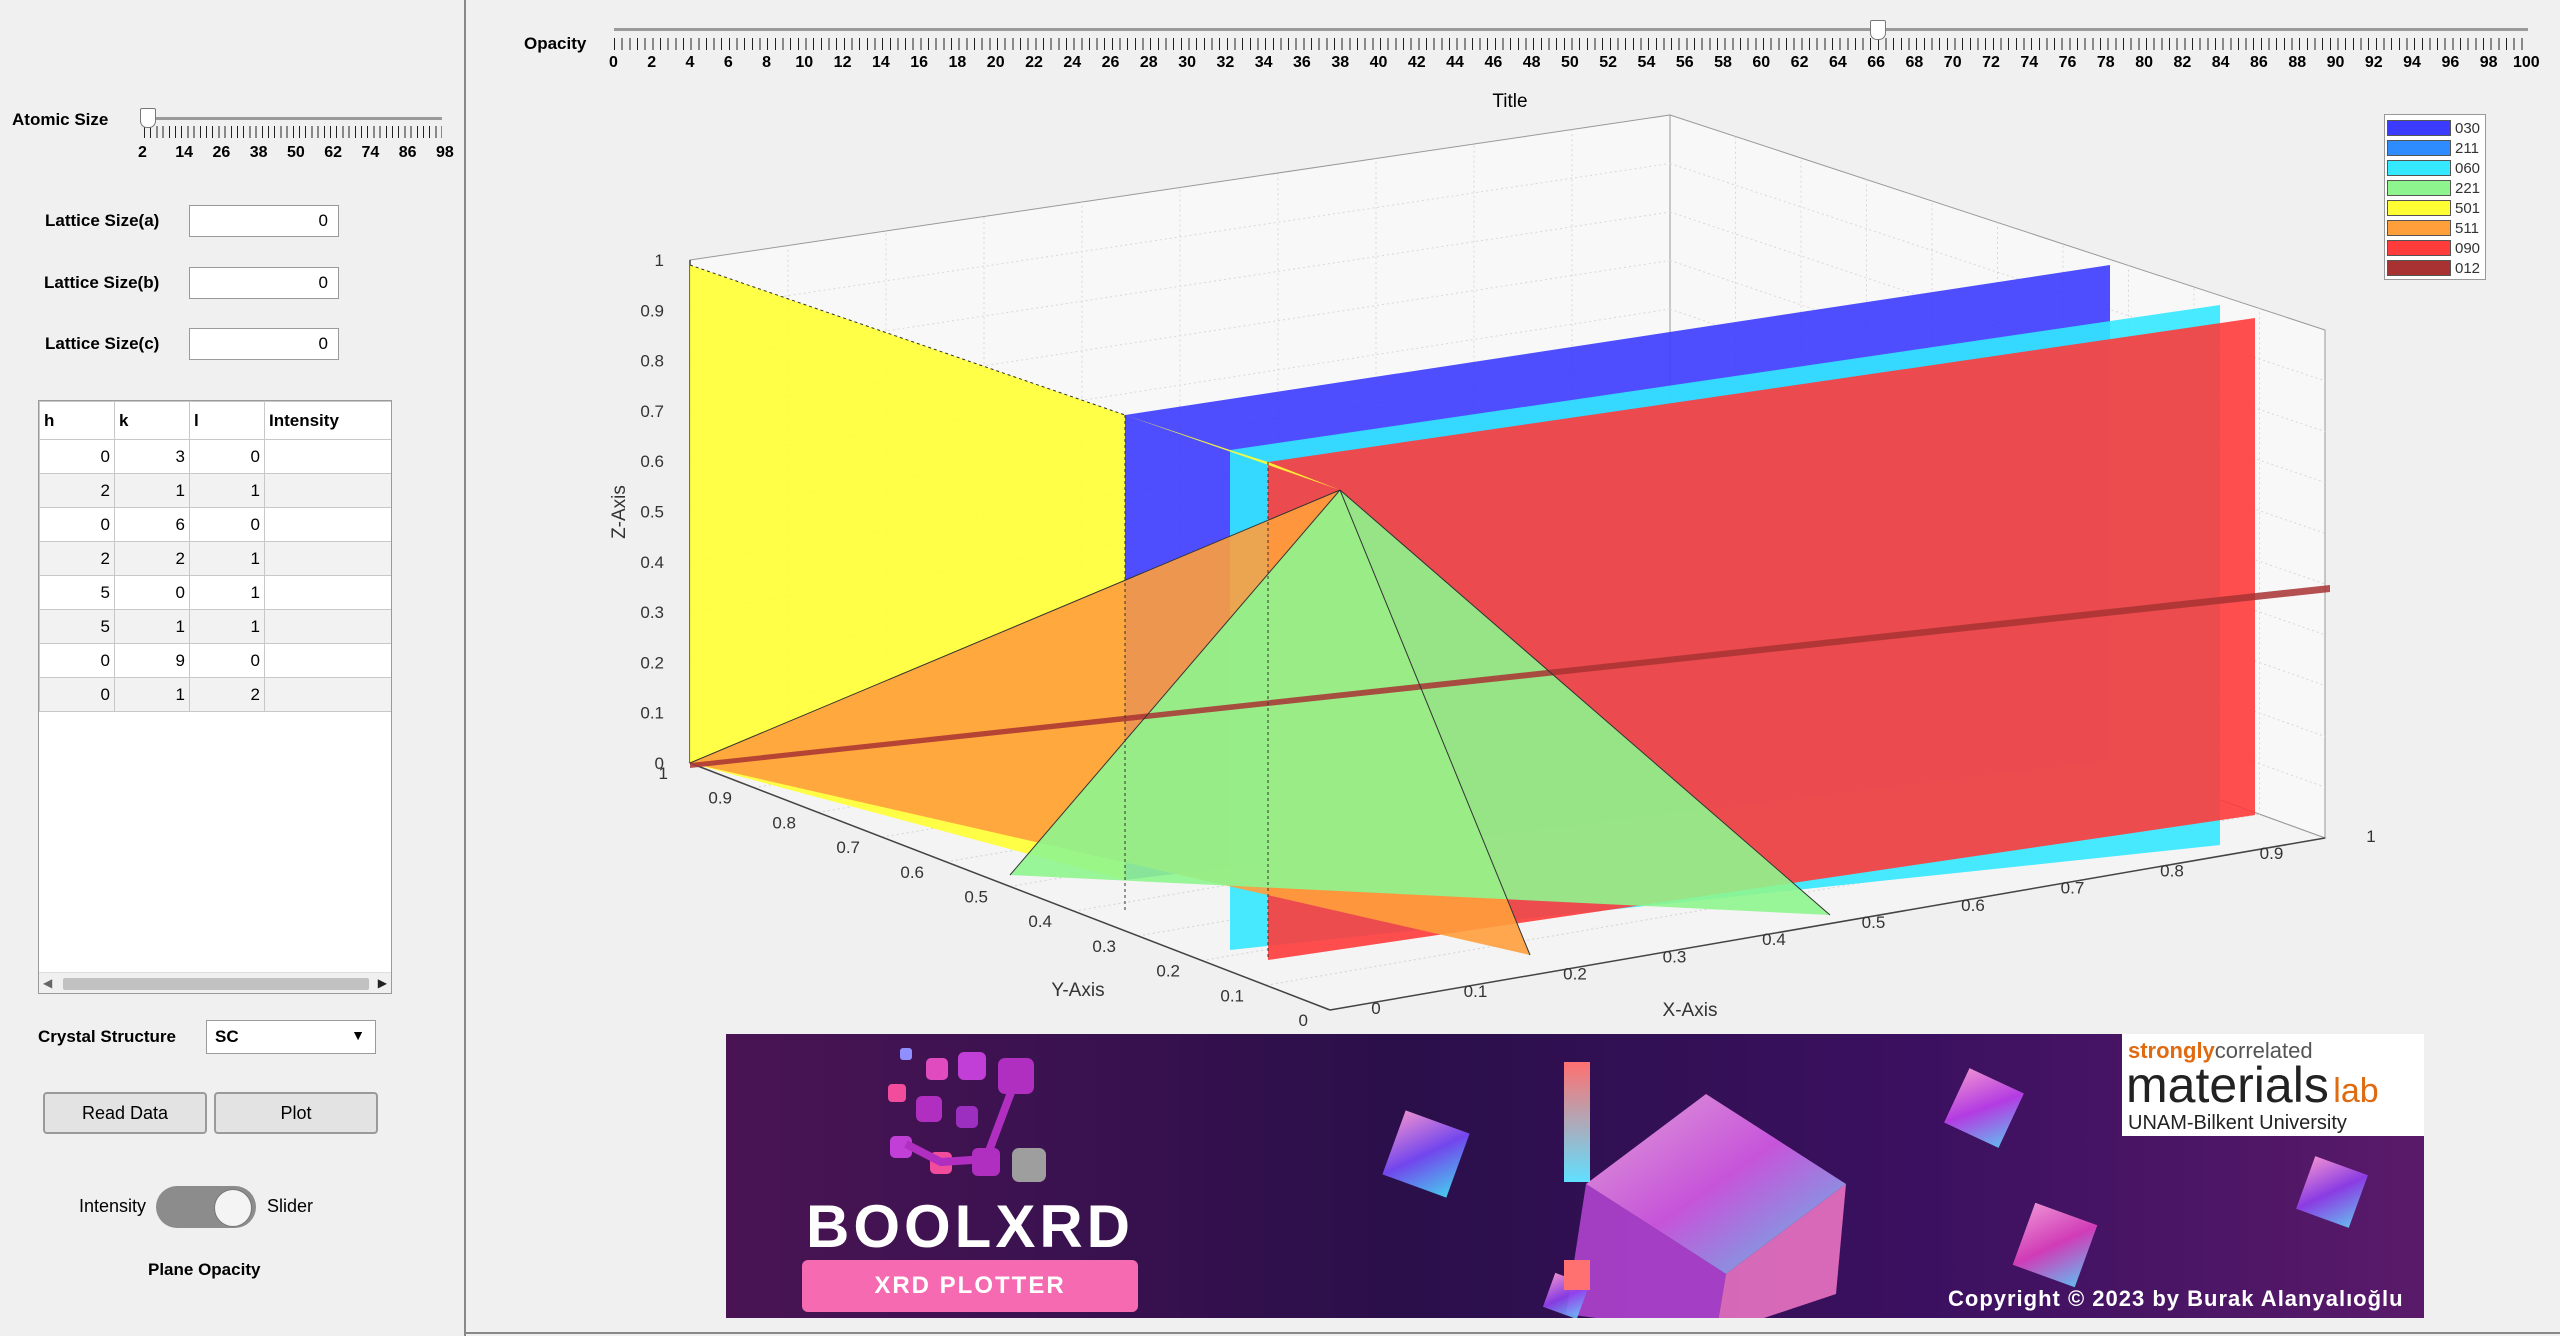 The height and width of the screenshot is (1336, 2560). I want to click on read-data-button: Read Data, so click(125, 1113).